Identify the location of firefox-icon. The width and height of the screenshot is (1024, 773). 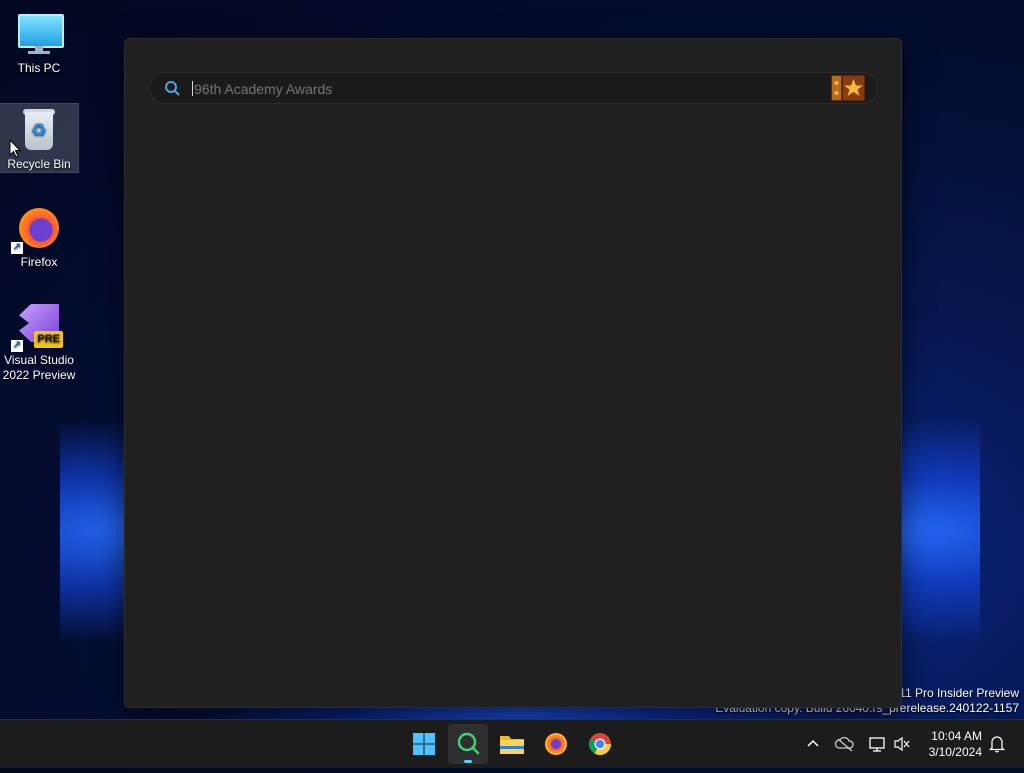
(556, 744).